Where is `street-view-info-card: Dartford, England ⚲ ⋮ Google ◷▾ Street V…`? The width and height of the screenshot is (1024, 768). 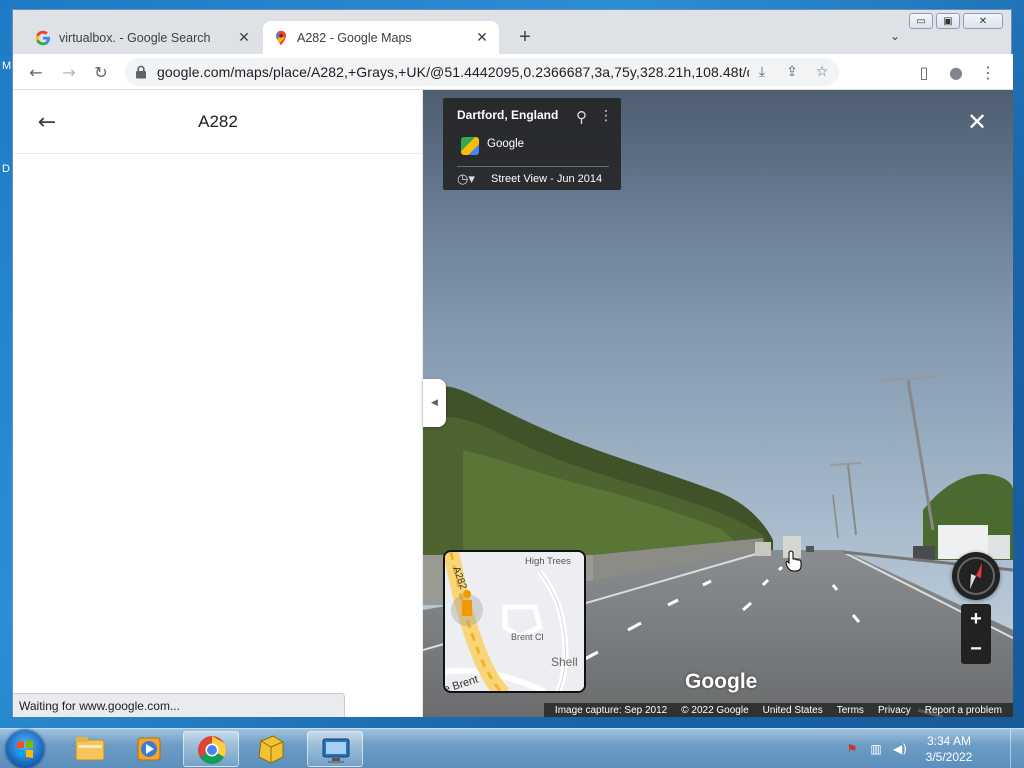 street-view-info-card: Dartford, England ⚲ ⋮ Google ◷▾ Street V… is located at coordinates (532, 144).